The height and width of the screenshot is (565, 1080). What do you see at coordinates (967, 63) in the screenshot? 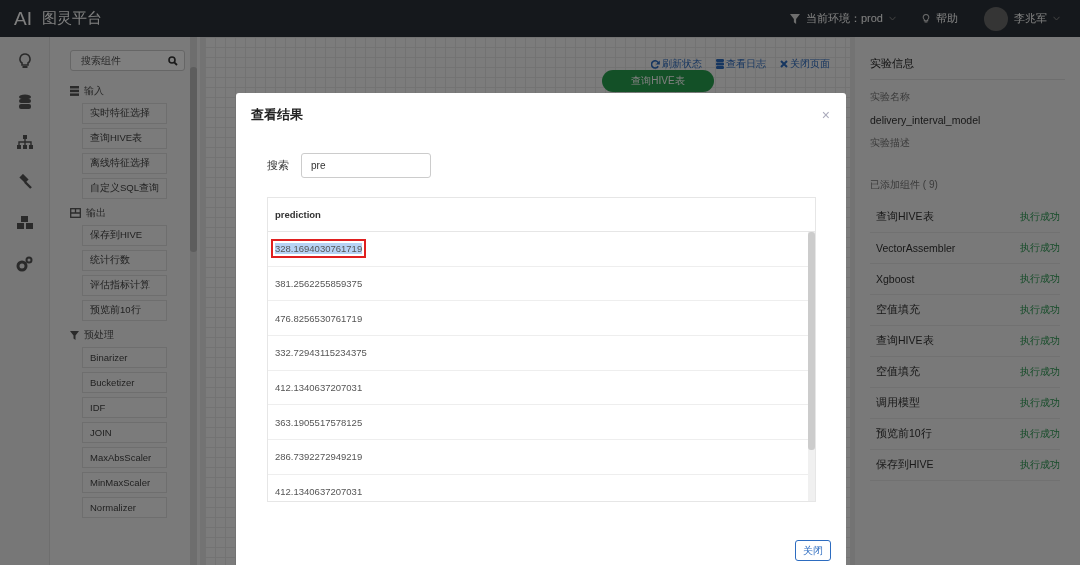
I see `panel-title: 实验信息` at bounding box center [967, 63].